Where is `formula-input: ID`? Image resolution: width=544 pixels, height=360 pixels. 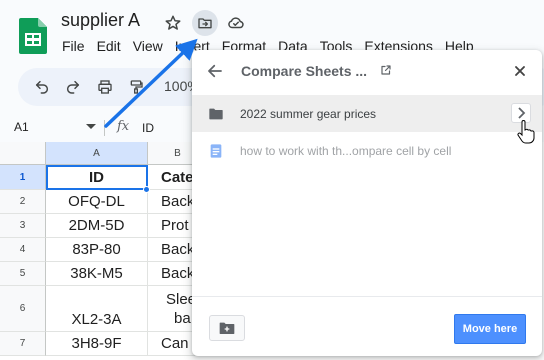
formula-input: ID is located at coordinates (148, 128).